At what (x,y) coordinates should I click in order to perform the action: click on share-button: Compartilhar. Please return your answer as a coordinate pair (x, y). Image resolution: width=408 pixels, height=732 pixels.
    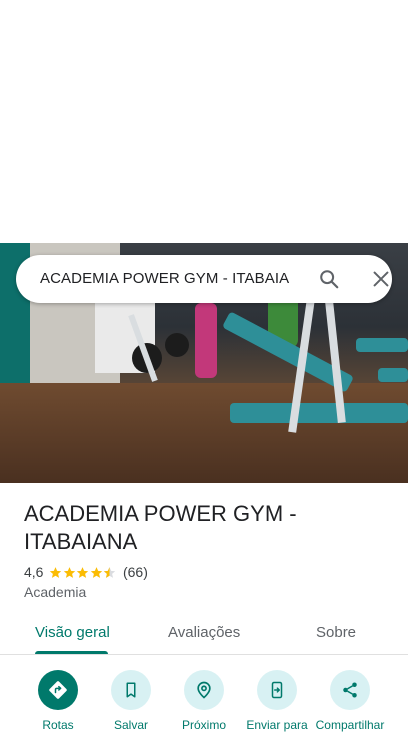
    Looking at the image, I should click on (350, 700).